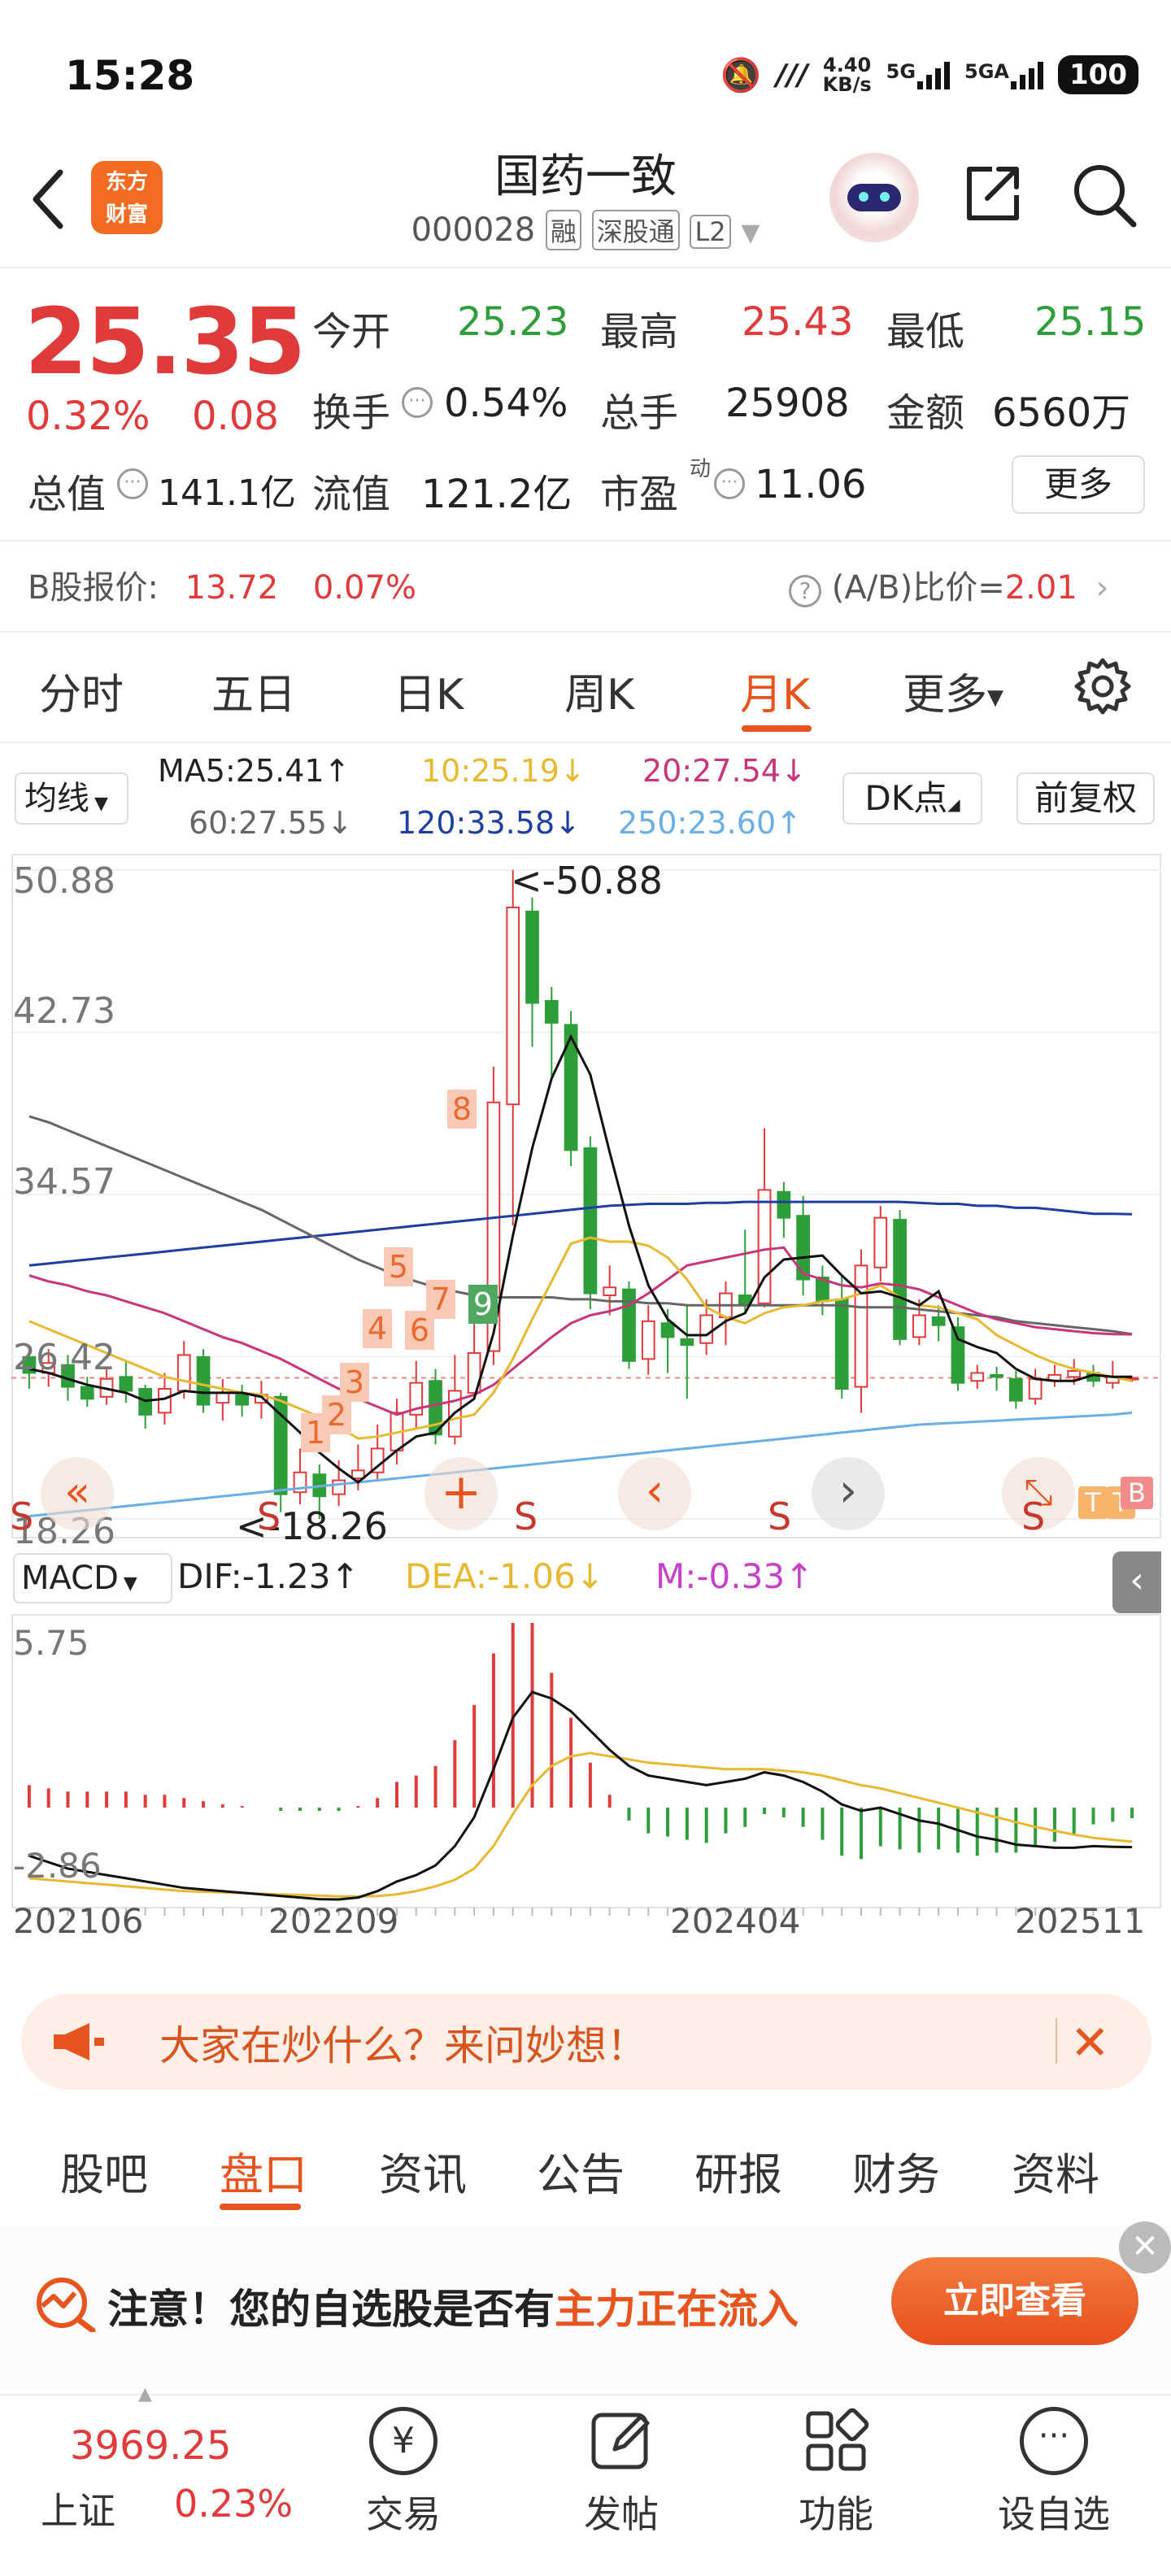 This screenshot has width=1171, height=2576. I want to click on bshare-price: 13.72, so click(232, 588).